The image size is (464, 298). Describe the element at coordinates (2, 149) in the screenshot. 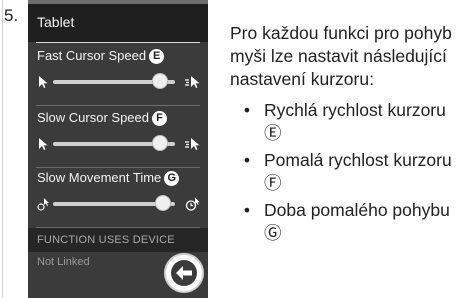

I see `left-rule` at that location.